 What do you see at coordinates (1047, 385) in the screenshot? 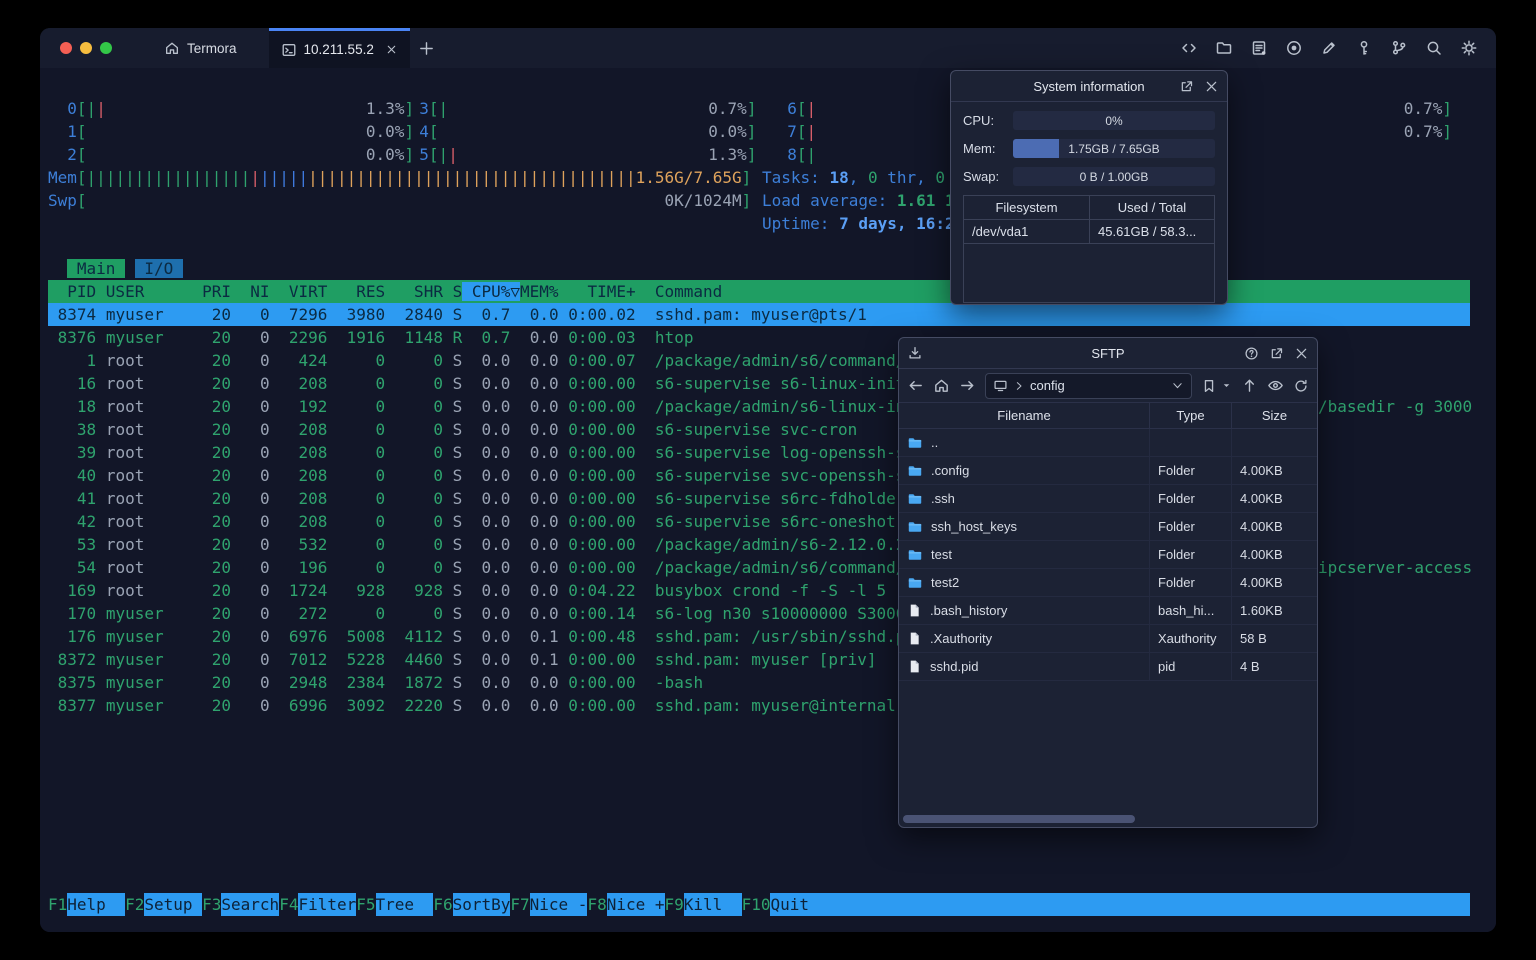
I see `breadcrumb-path: config` at bounding box center [1047, 385].